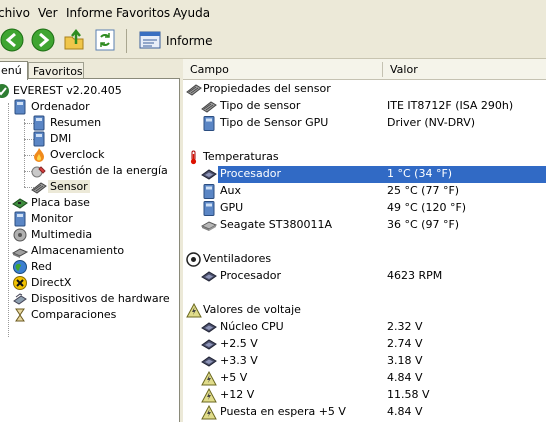  I want to click on sensor-row: Procesador 1 °C (34 °F), so click(364, 174).